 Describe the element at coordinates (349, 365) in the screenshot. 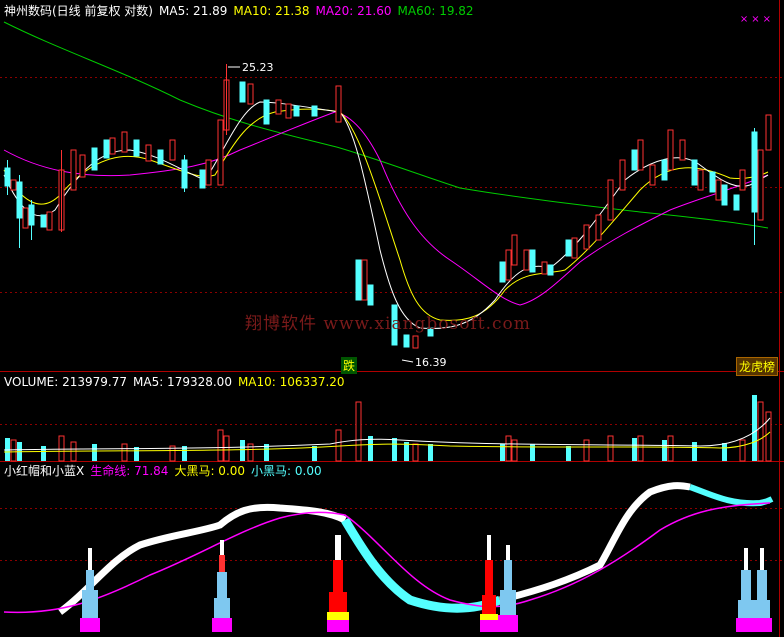

I see `drop-tag: 跌` at that location.